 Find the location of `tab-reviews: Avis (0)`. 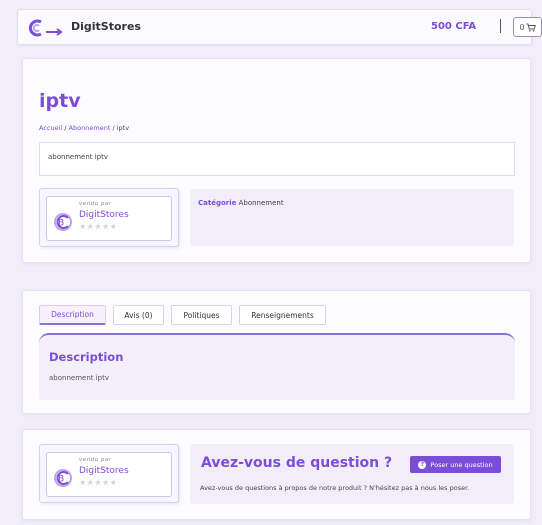

tab-reviews: Avis (0) is located at coordinates (138, 315).